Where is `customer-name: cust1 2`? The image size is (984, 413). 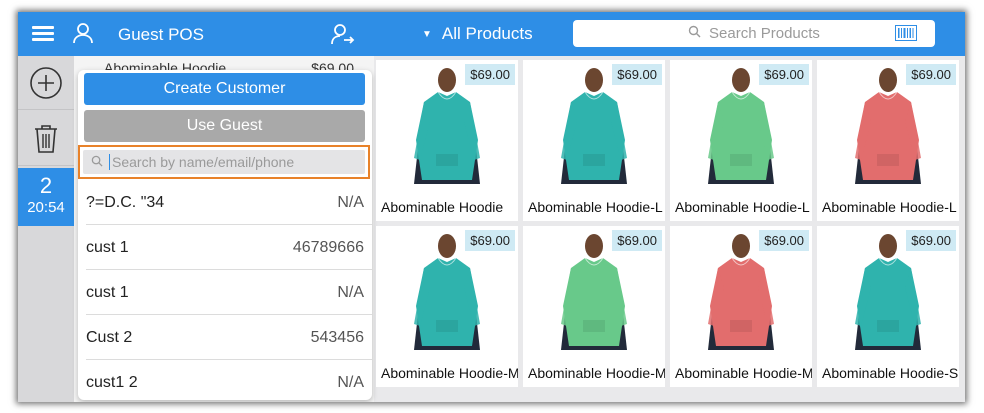 customer-name: cust1 2 is located at coordinates (112, 382).